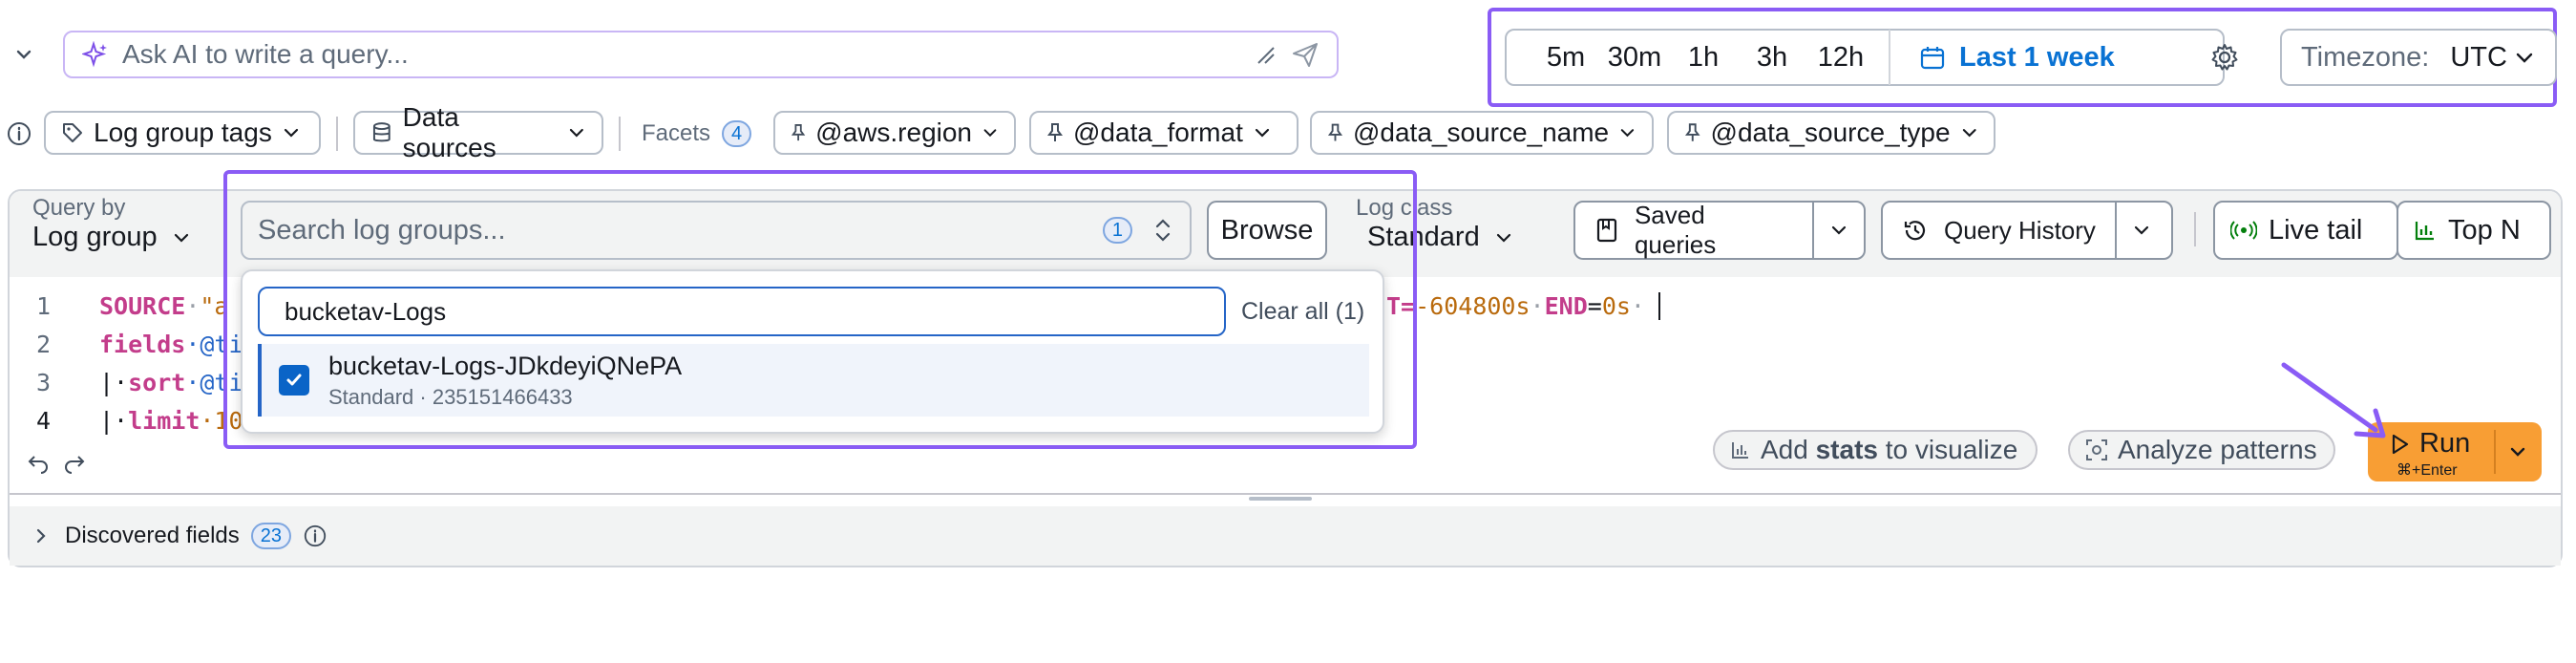 The height and width of the screenshot is (663, 2576). Describe the element at coordinates (2484, 230) in the screenshot. I see `top-n-label: Top N` at that location.